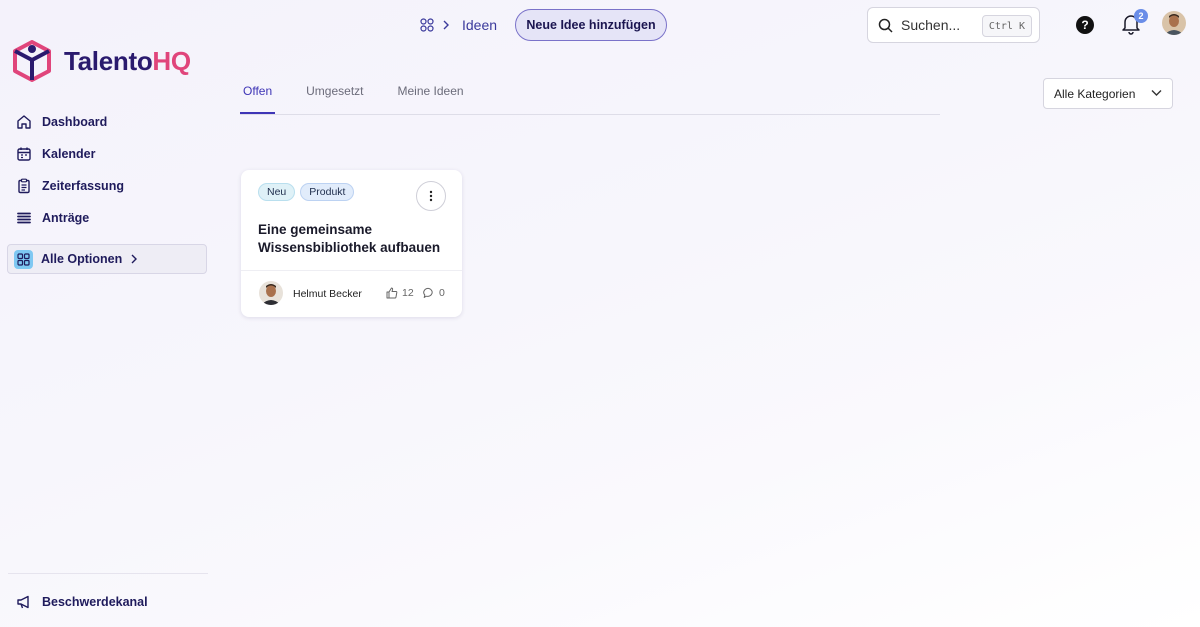 The width and height of the screenshot is (1200, 627). I want to click on apps-grid-icon, so click(427, 25).